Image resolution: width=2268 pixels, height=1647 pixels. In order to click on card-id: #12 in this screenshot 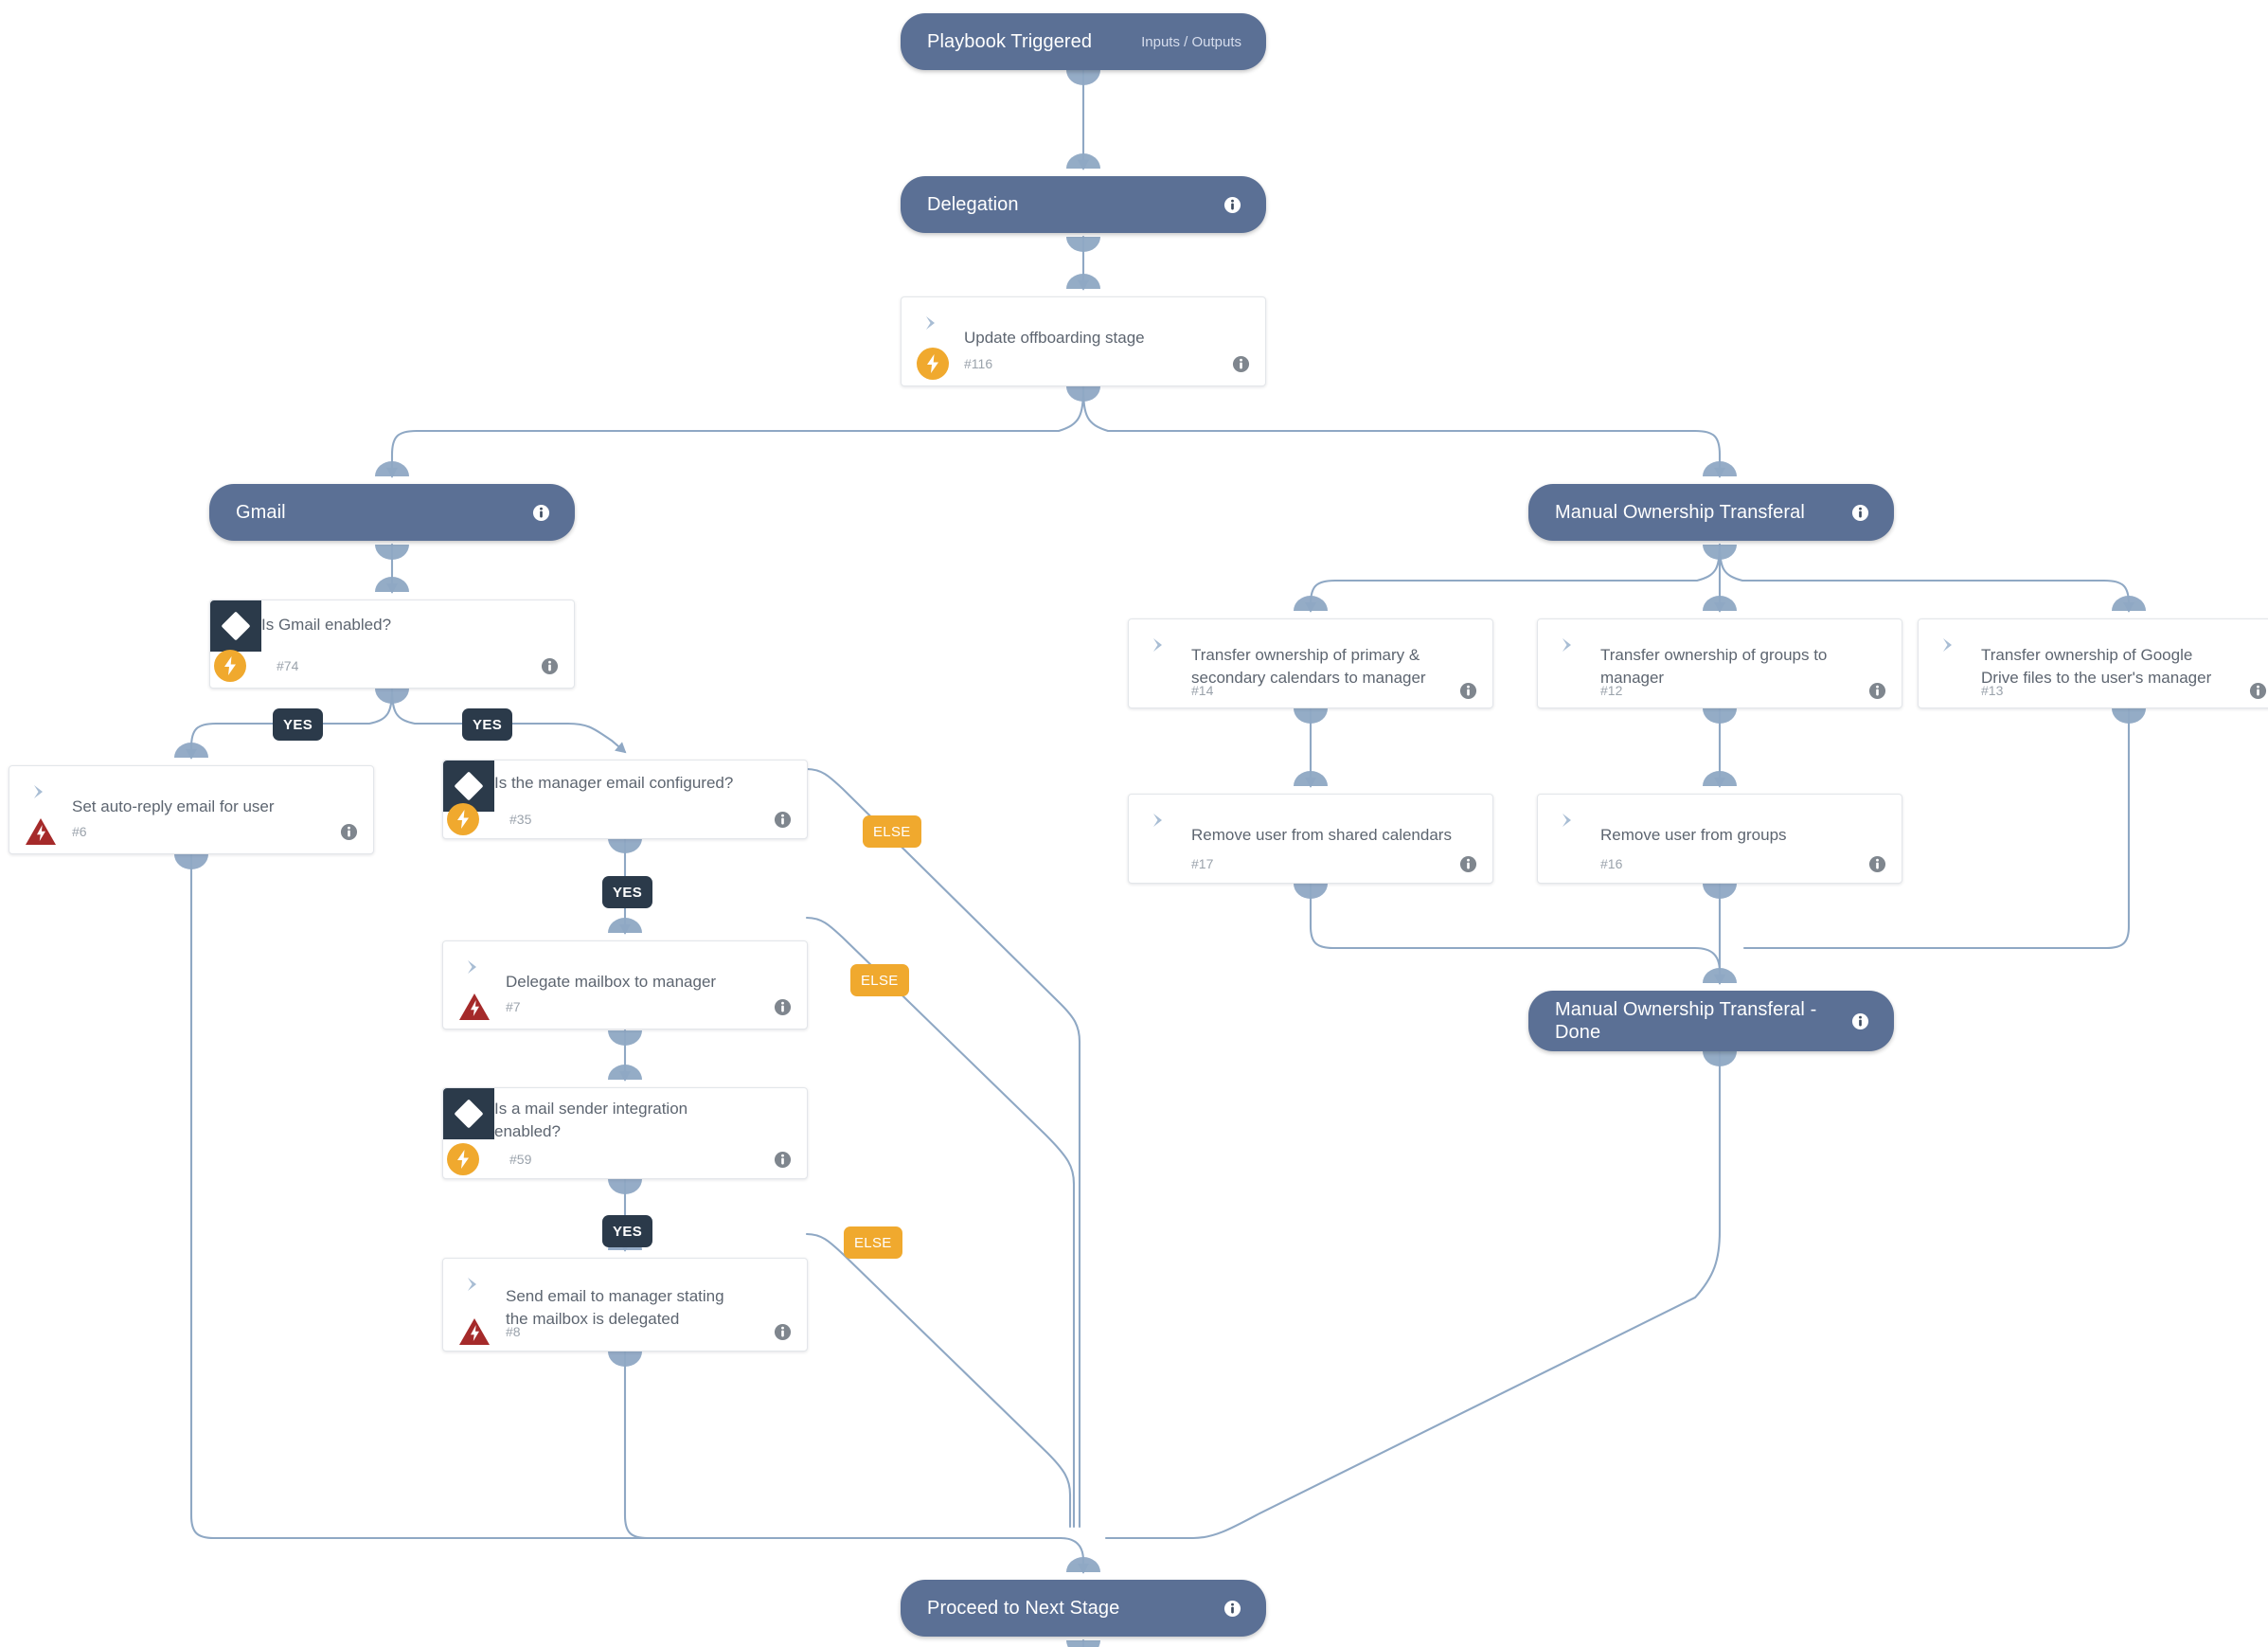, I will do `click(1611, 690)`.